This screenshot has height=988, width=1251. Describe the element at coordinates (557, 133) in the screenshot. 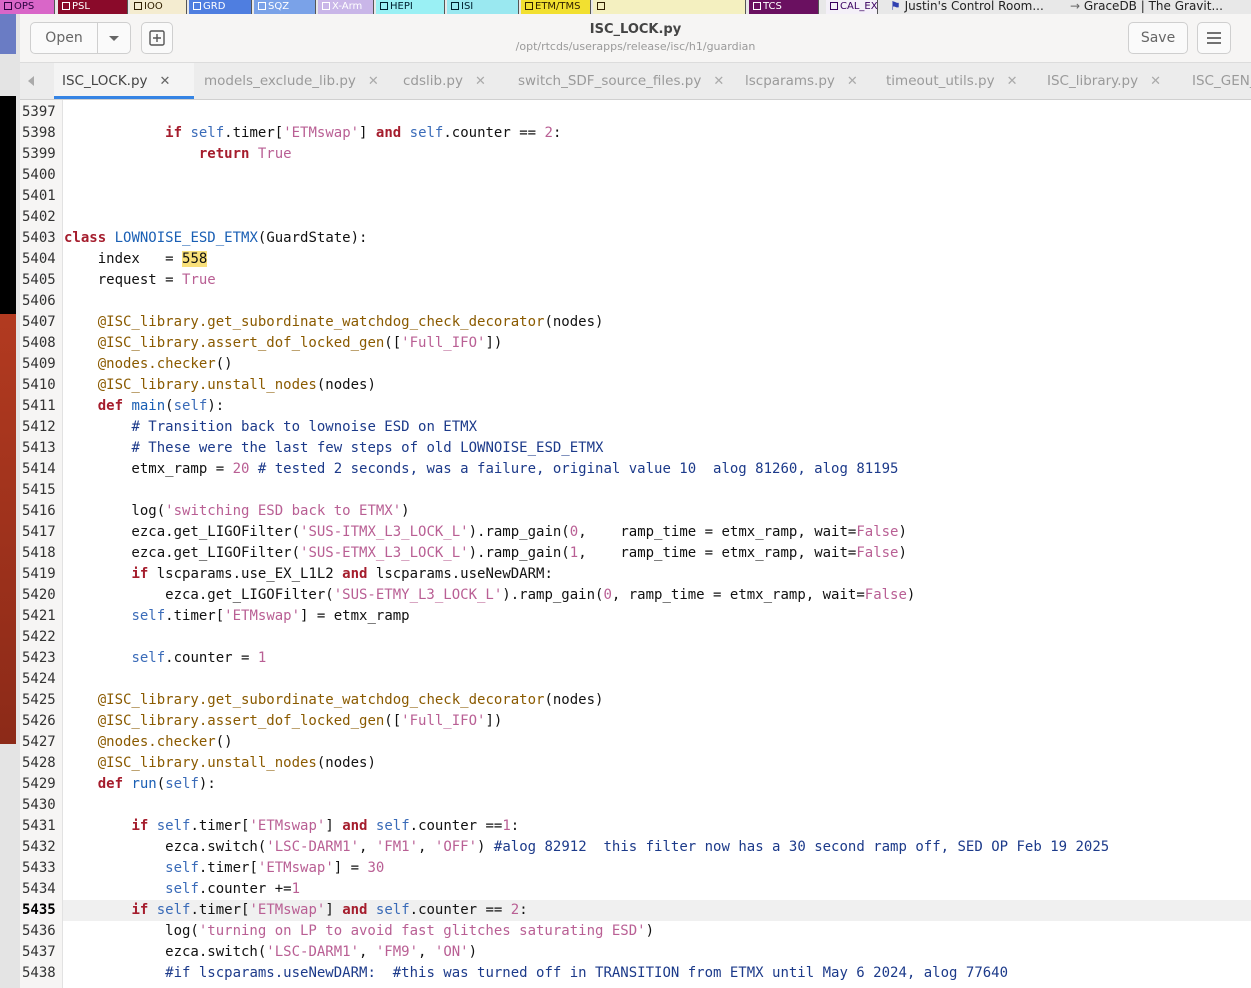

I see `code-token: :` at that location.